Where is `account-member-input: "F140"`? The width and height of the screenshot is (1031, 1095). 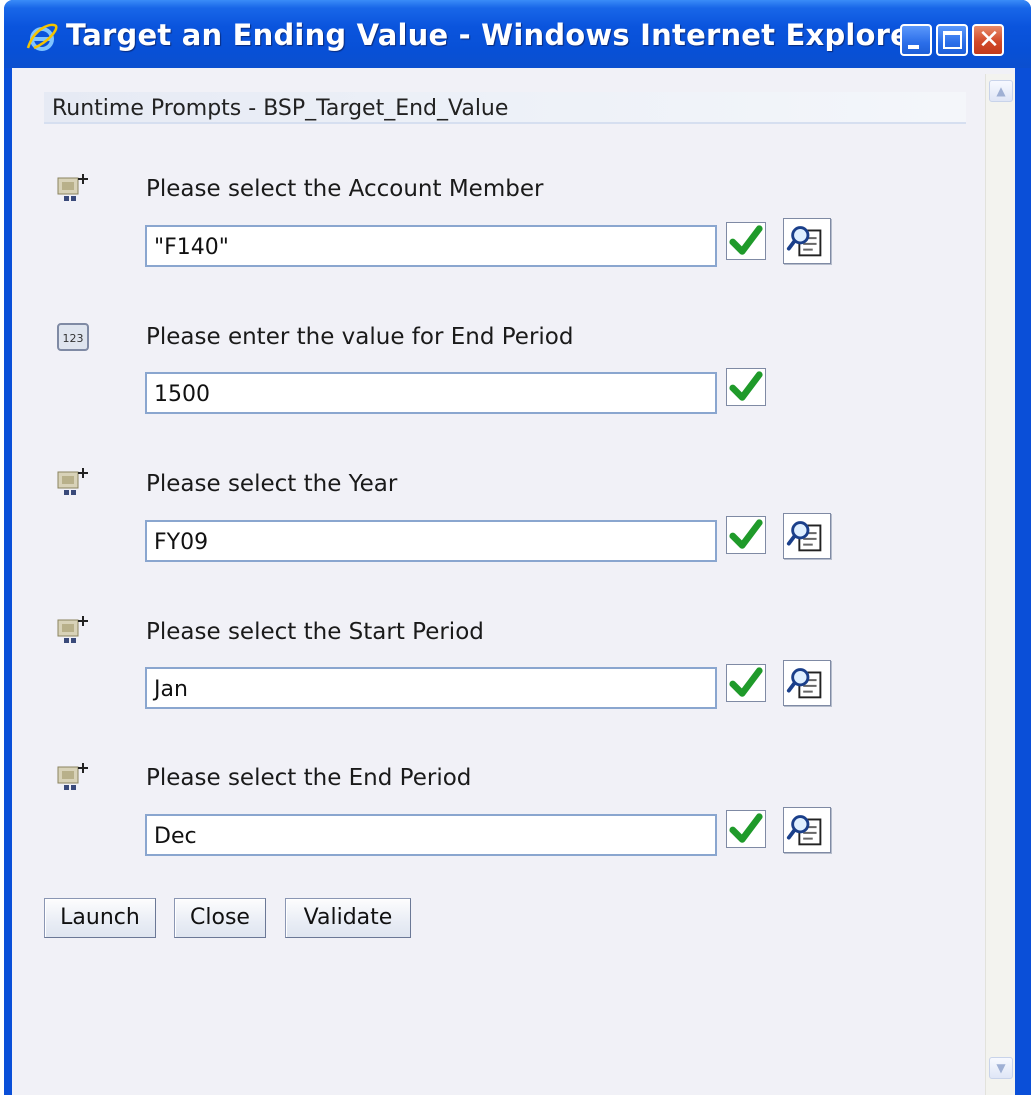 account-member-input: "F140" is located at coordinates (431, 246).